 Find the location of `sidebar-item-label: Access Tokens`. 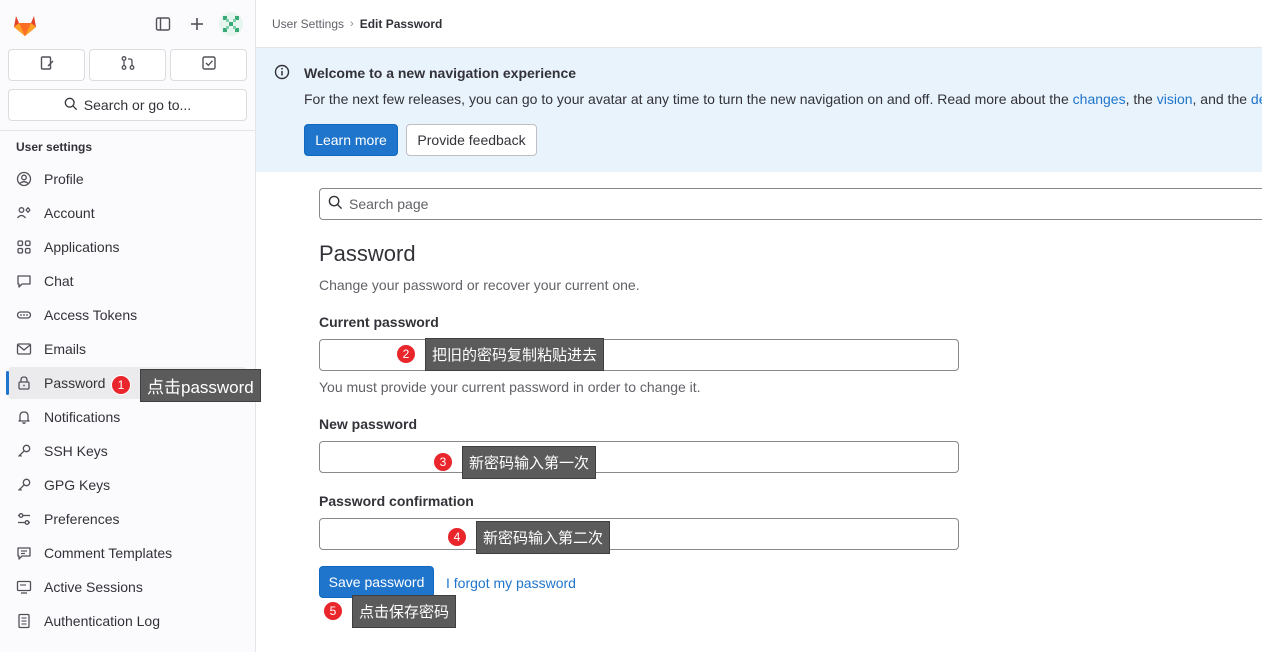

sidebar-item-label: Access Tokens is located at coordinates (91, 315).